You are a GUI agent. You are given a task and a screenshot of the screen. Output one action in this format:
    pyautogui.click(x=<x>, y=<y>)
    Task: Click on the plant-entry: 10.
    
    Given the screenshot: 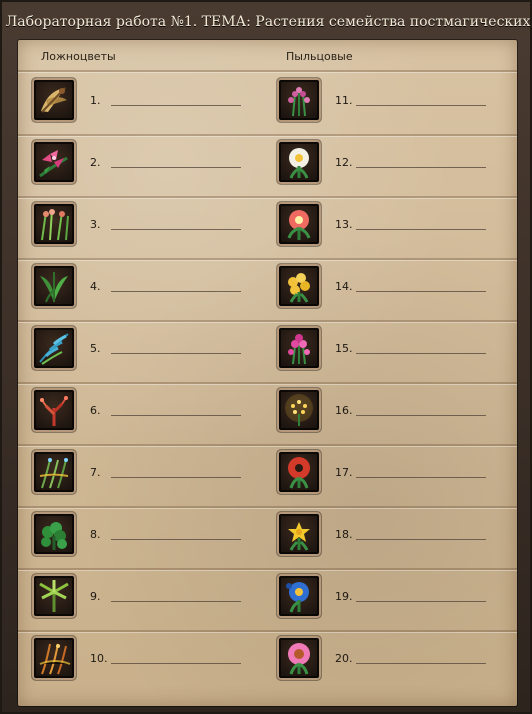 What is the action you would take?
    pyautogui.click(x=147, y=664)
    